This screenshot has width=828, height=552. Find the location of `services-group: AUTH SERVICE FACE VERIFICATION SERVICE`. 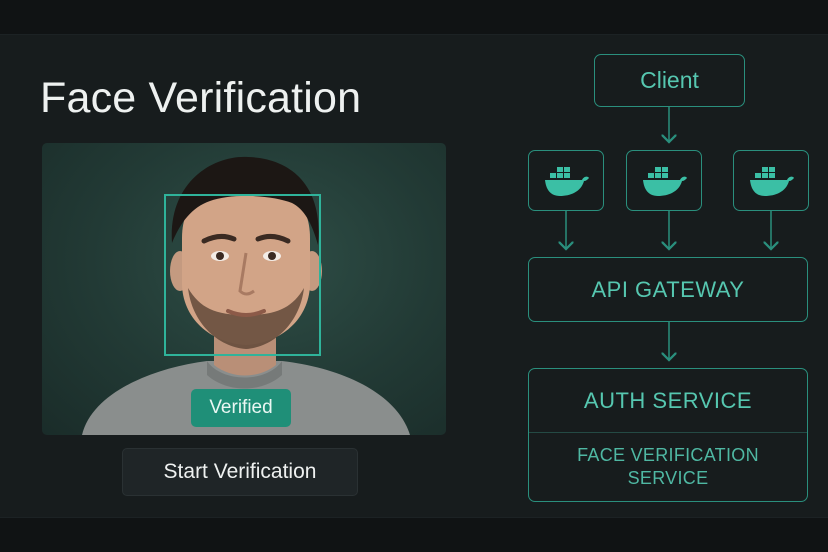

services-group: AUTH SERVICE FACE VERIFICATION SERVICE is located at coordinates (668, 435).